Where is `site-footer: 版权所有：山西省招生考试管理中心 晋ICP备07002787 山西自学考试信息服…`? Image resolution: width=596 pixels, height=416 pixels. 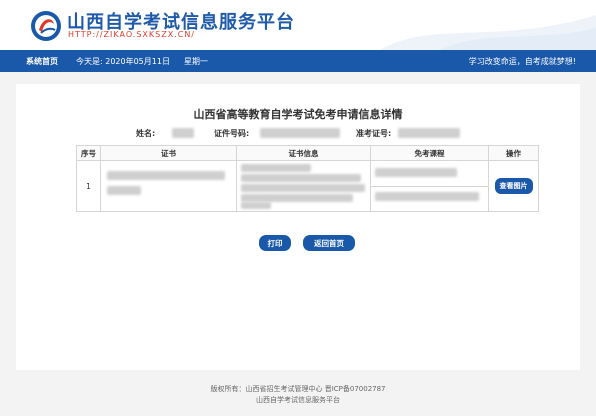
site-footer: 版权所有：山西省招生考试管理中心 晋ICP备07002787 山西自学考试信息服… is located at coordinates (298, 395).